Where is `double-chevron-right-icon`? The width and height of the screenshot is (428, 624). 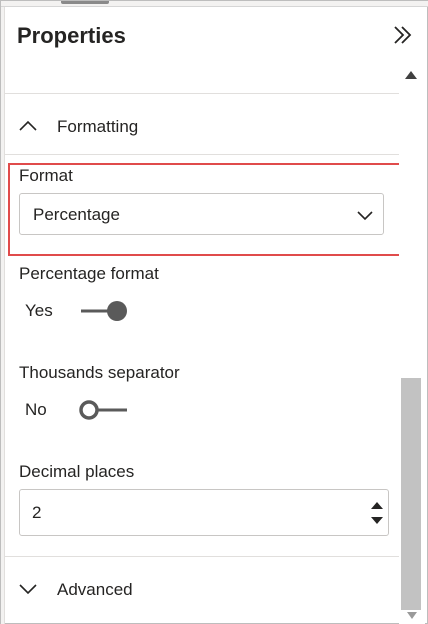 double-chevron-right-icon is located at coordinates (403, 35).